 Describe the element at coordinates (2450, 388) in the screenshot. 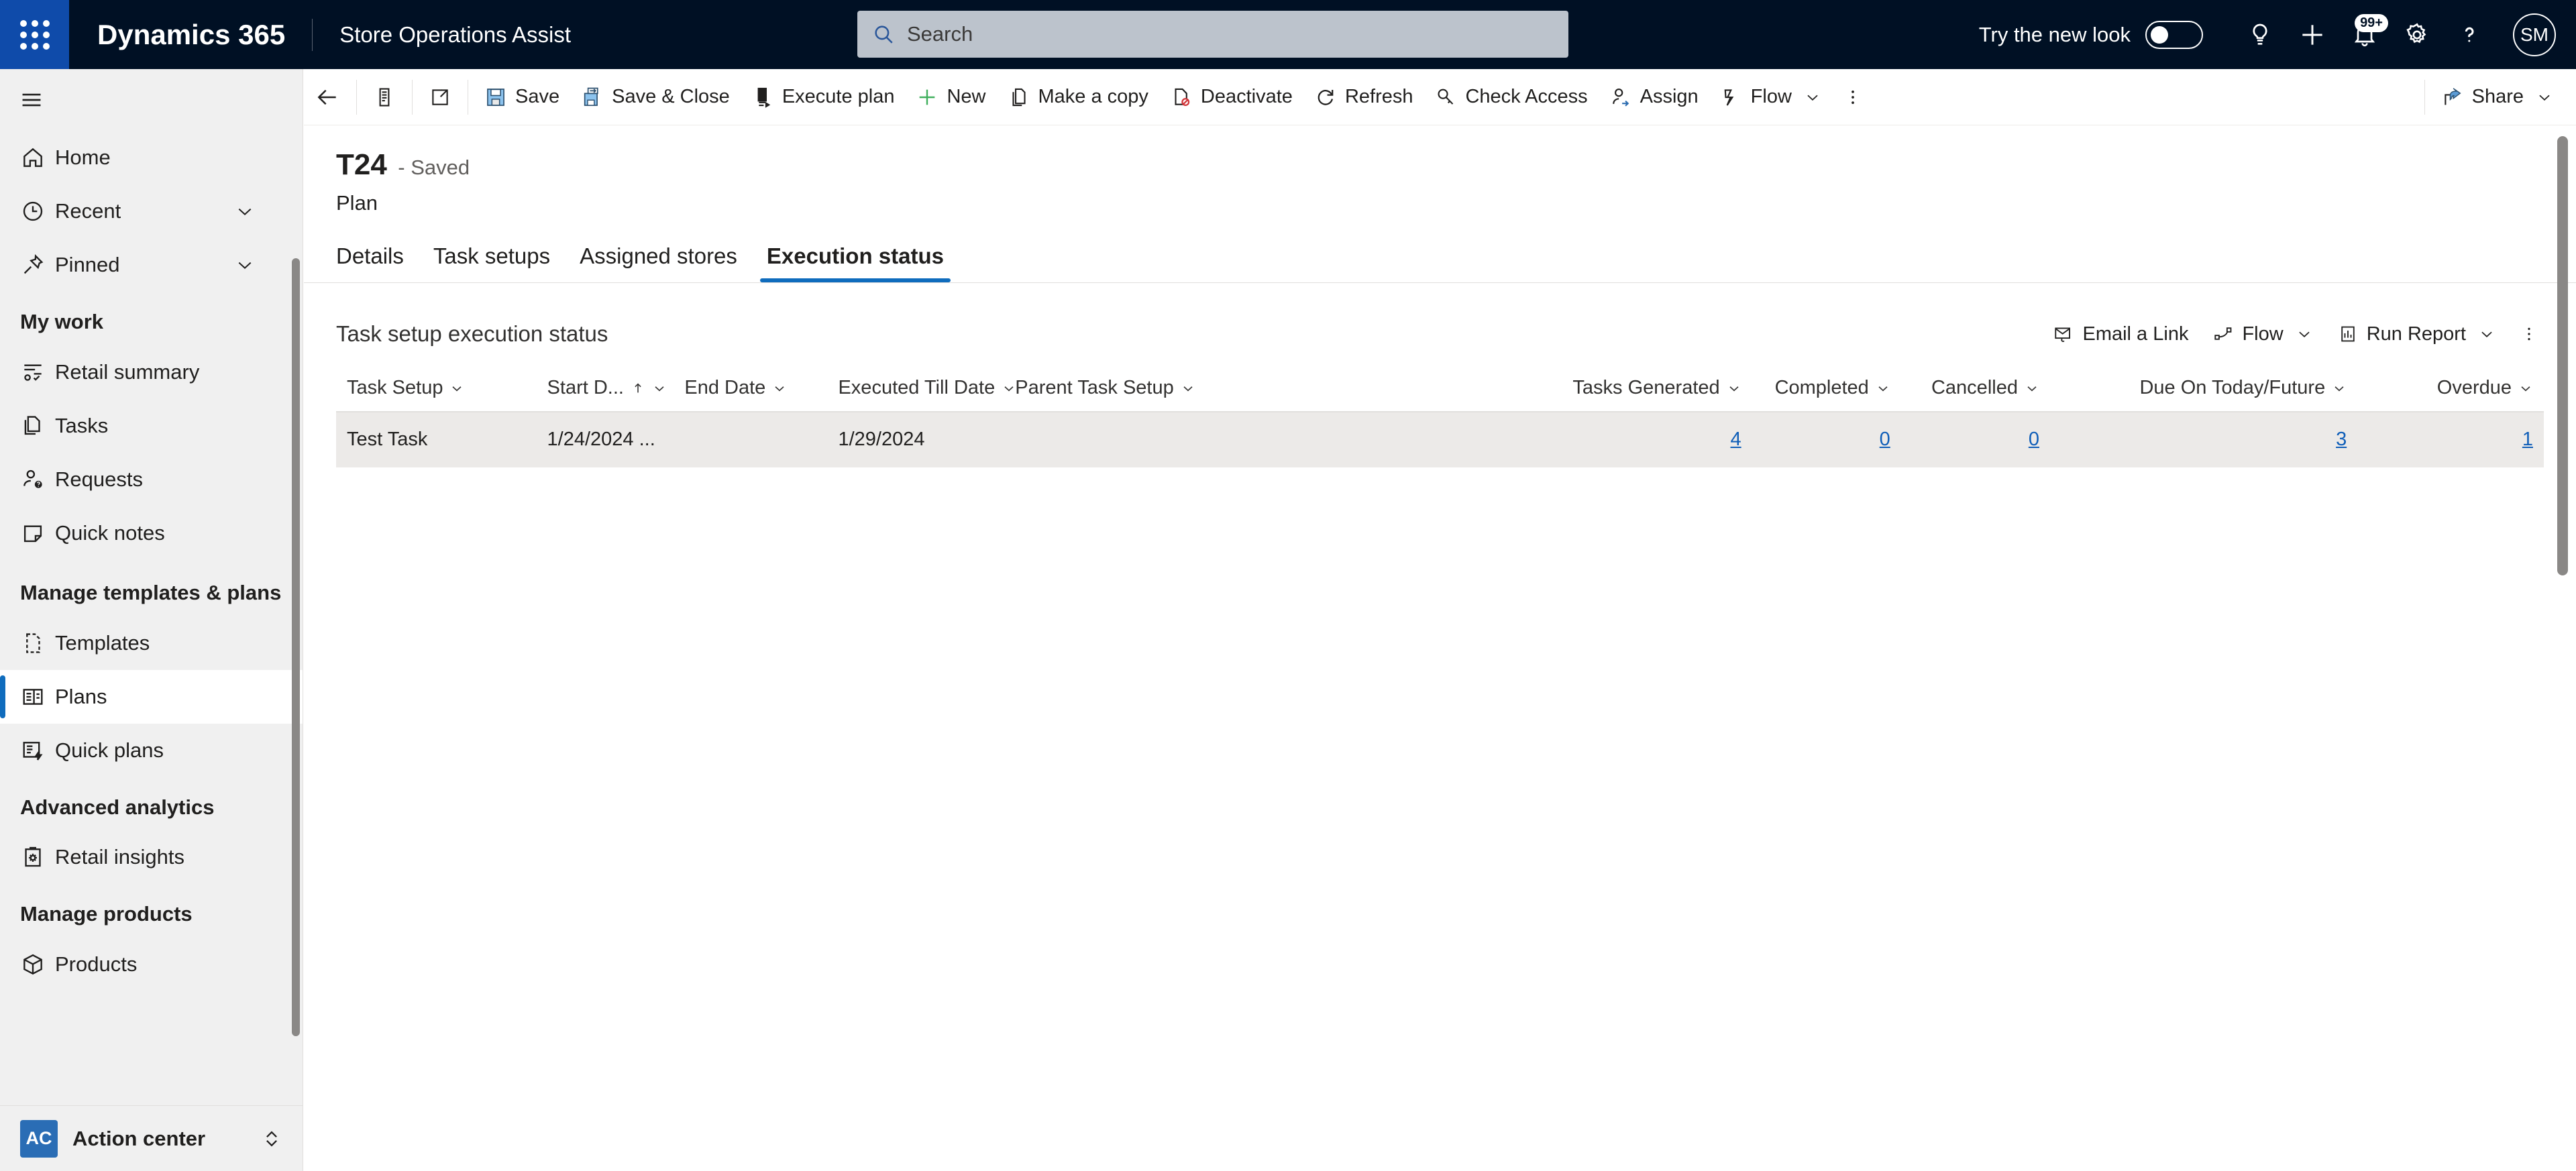

I see `column-header-overdue: Overdue` at that location.